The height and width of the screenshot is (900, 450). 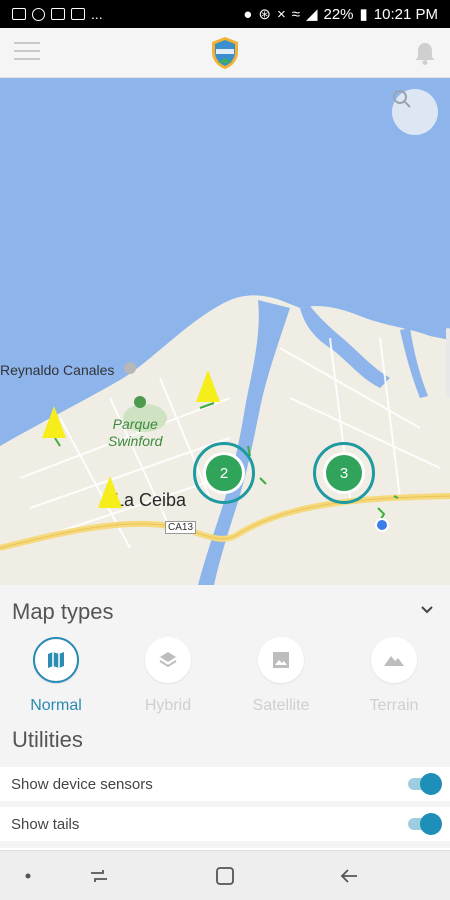 I want to click on map-type-satellite: Satellite, so click(x=281, y=676).